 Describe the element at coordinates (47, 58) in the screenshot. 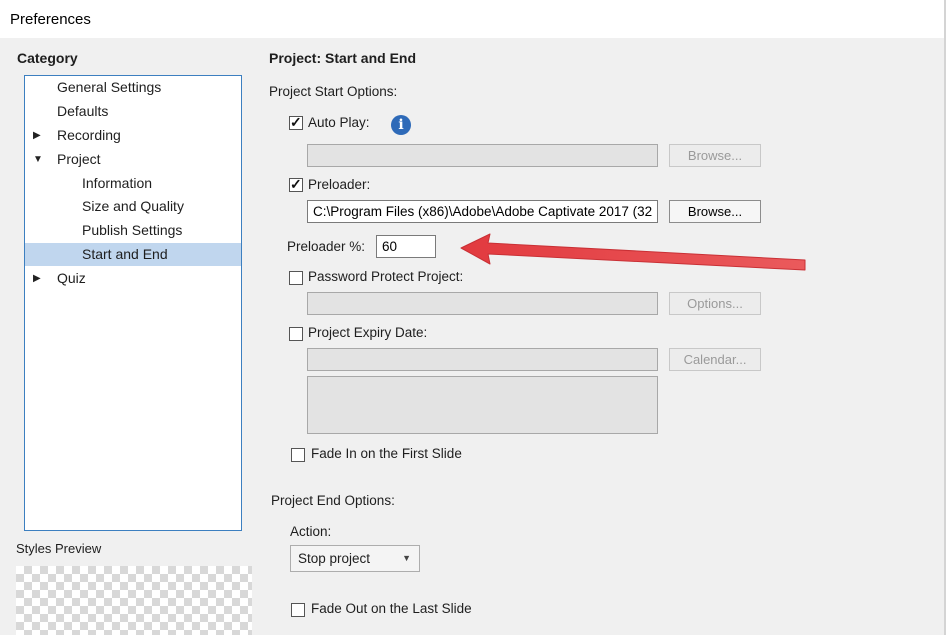

I see `category-title: Category` at that location.